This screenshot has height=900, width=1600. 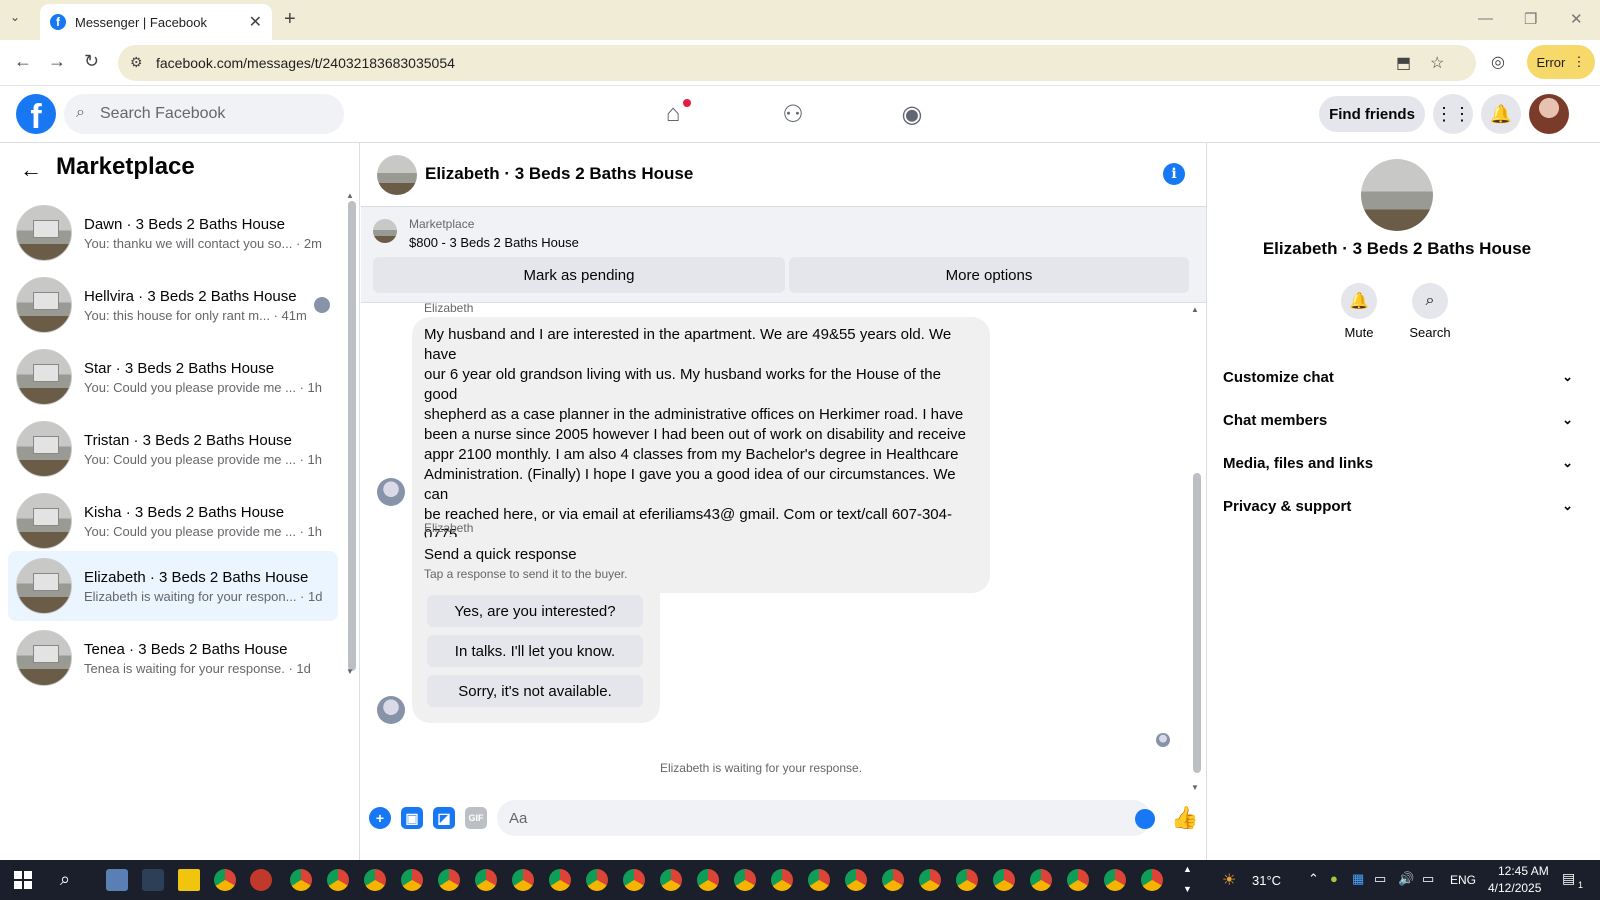 What do you see at coordinates (1485, 18) in the screenshot?
I see `minimize-icon: —` at bounding box center [1485, 18].